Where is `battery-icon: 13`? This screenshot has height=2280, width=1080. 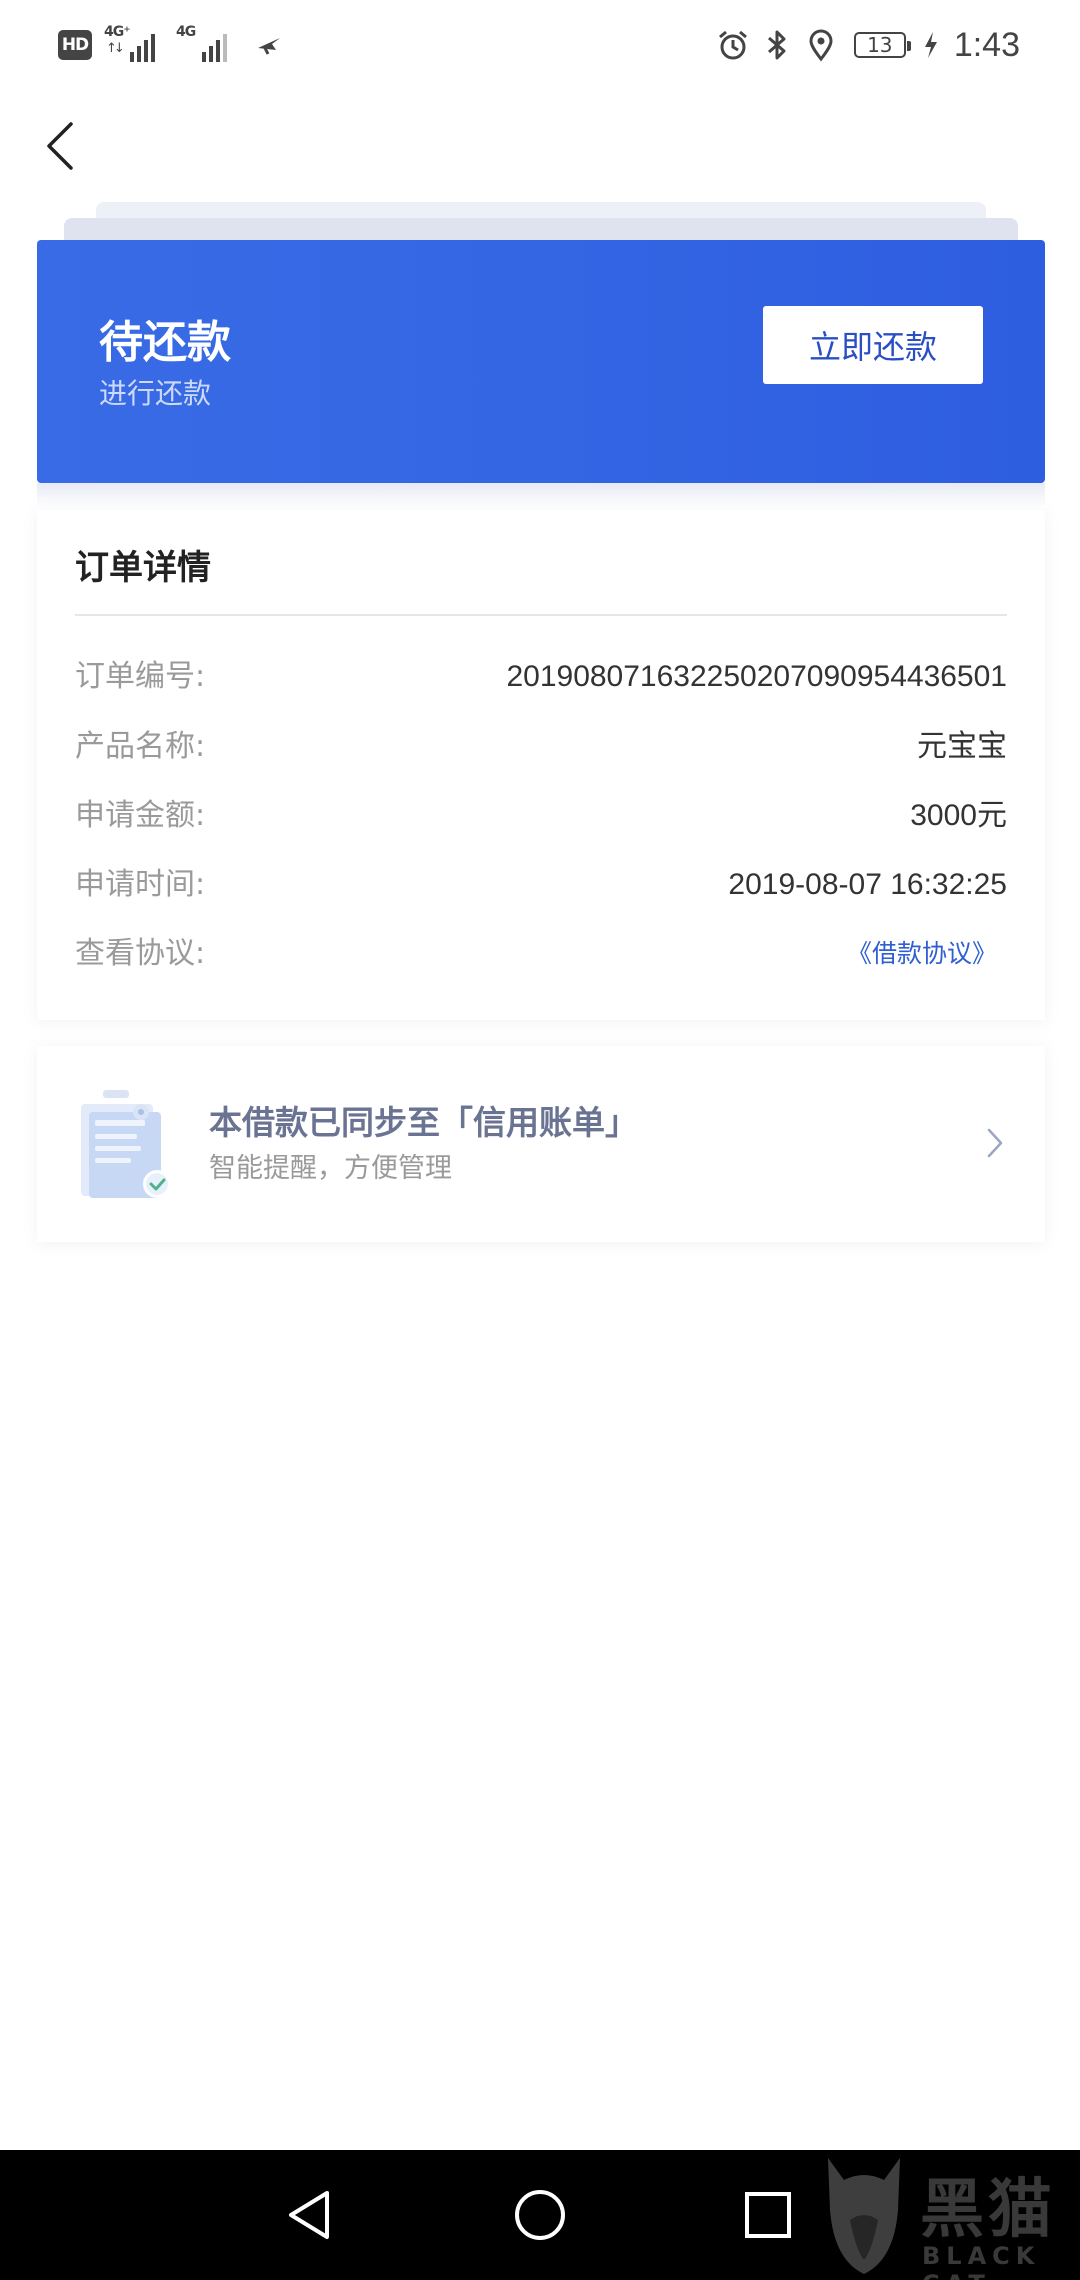 battery-icon: 13 is located at coordinates (882, 45).